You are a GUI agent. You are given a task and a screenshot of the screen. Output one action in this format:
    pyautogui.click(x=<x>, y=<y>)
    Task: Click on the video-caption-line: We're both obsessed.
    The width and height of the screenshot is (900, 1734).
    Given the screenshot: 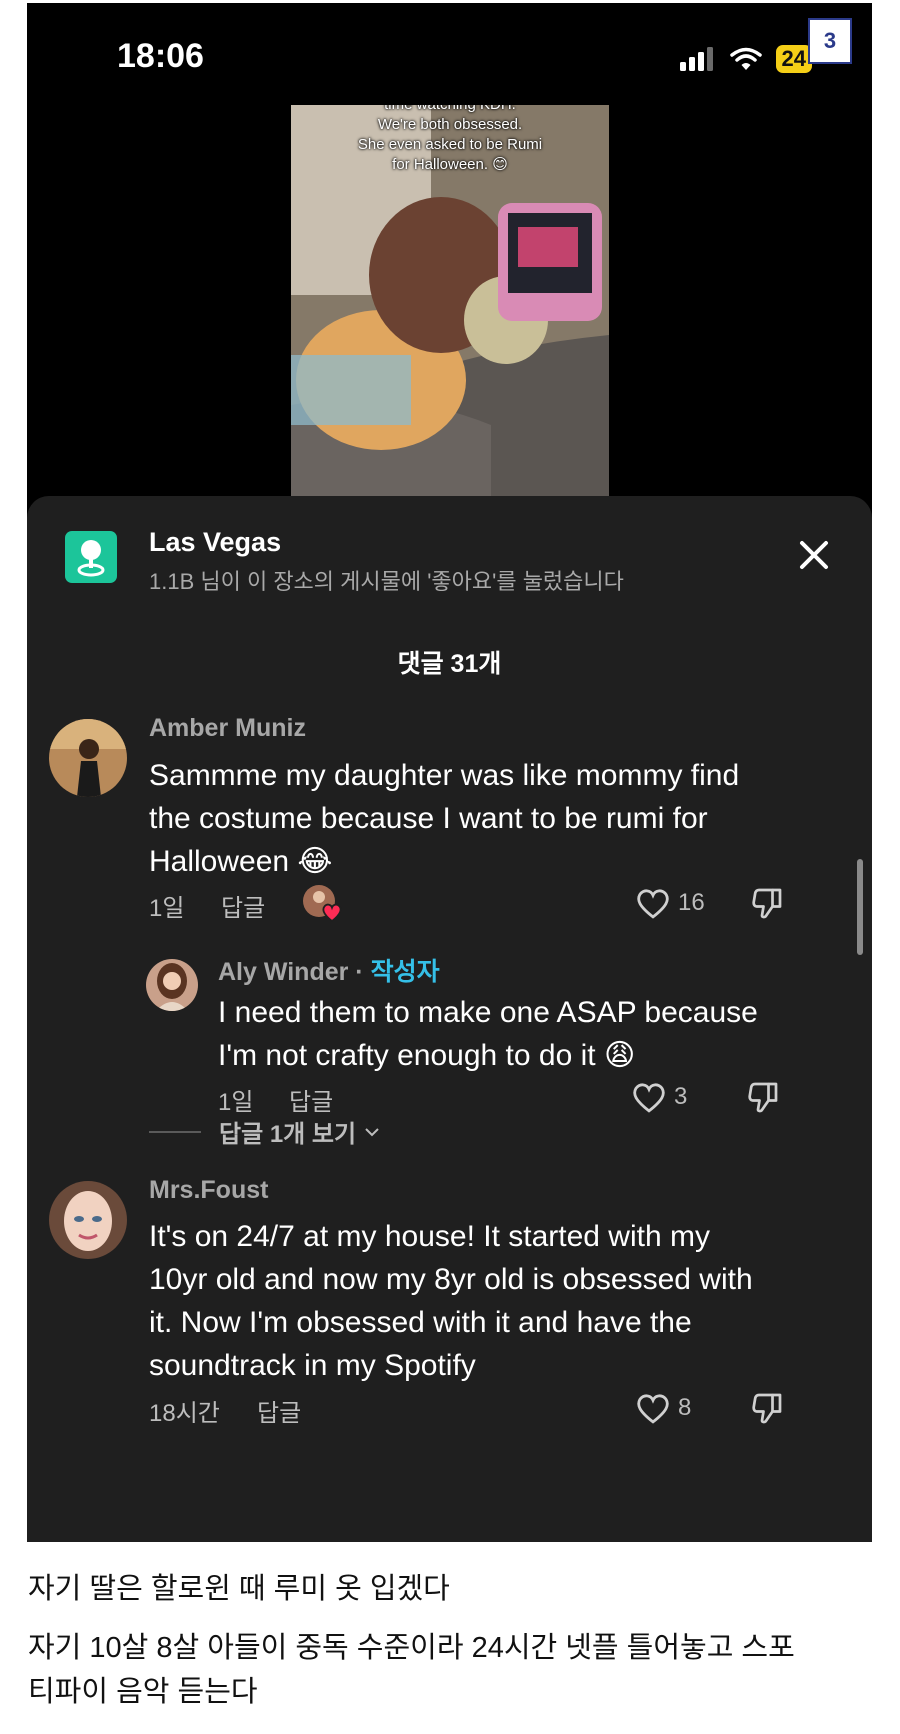 What is the action you would take?
    pyautogui.click(x=450, y=124)
    